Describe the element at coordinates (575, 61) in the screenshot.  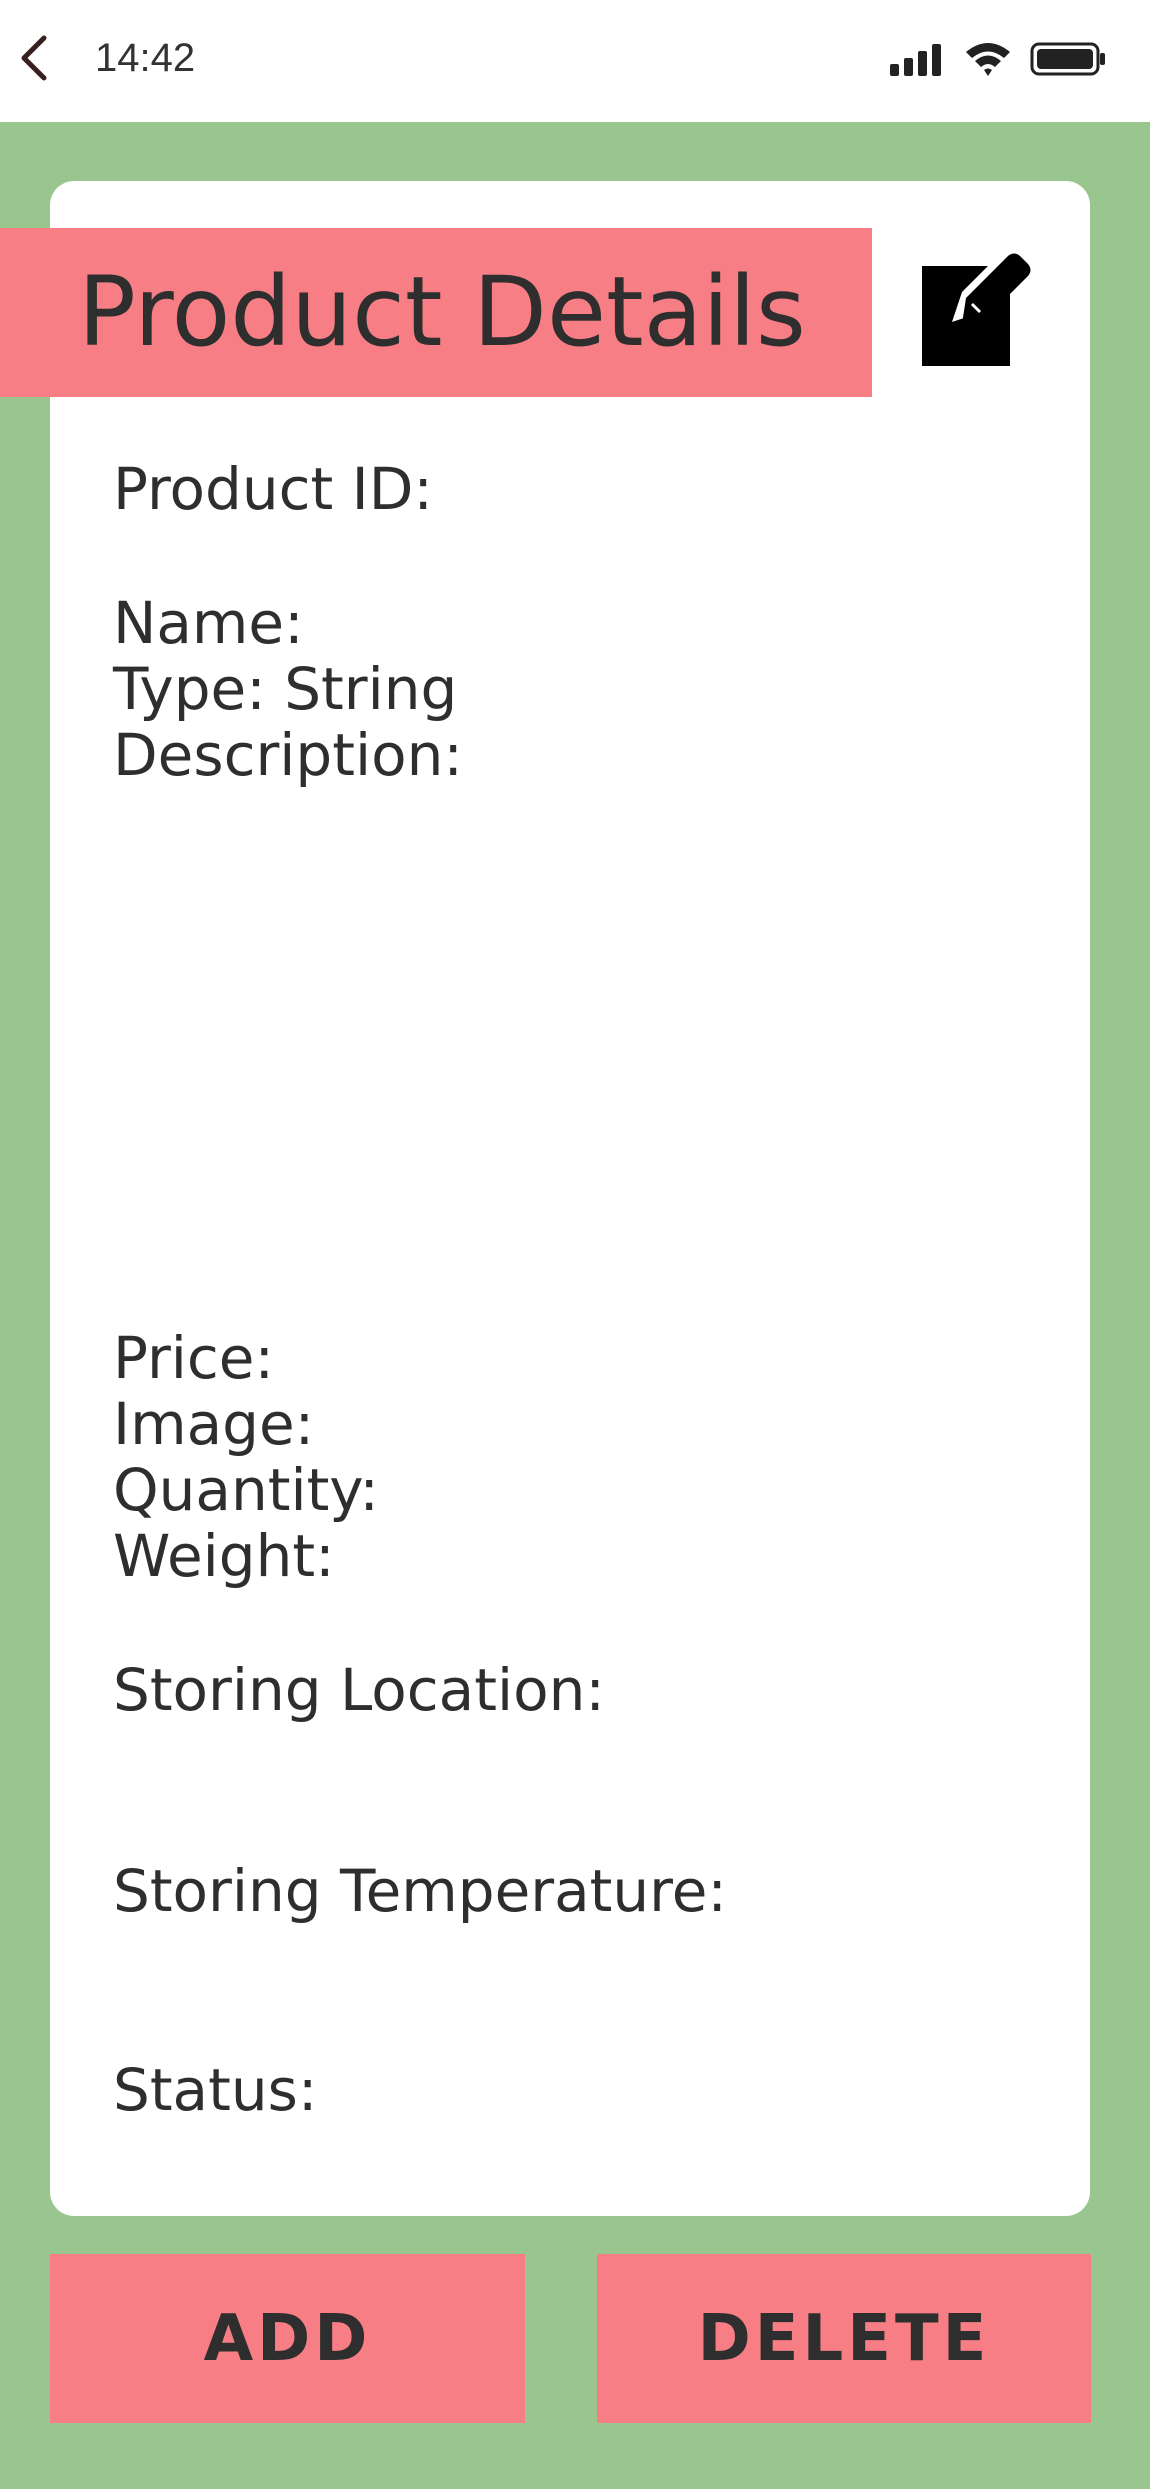
I see `status-bar: 14:42` at that location.